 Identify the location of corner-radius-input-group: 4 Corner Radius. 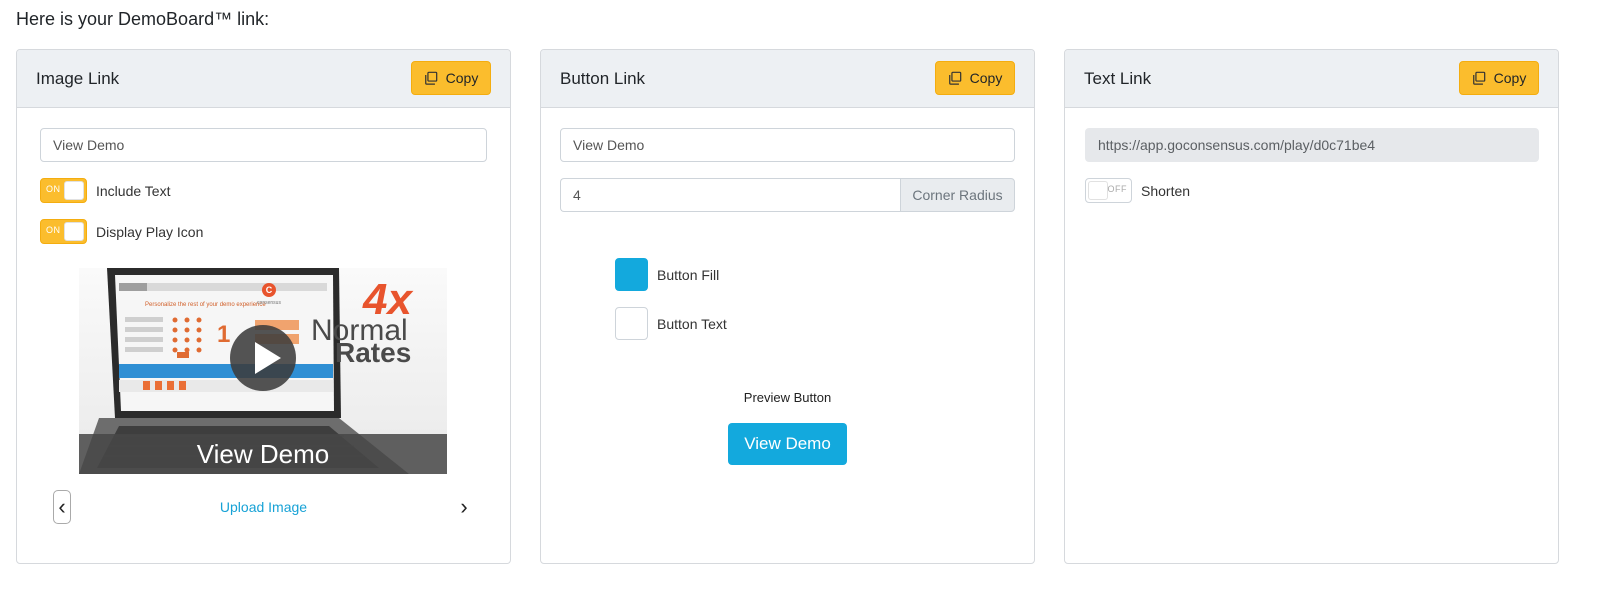
(787, 195).